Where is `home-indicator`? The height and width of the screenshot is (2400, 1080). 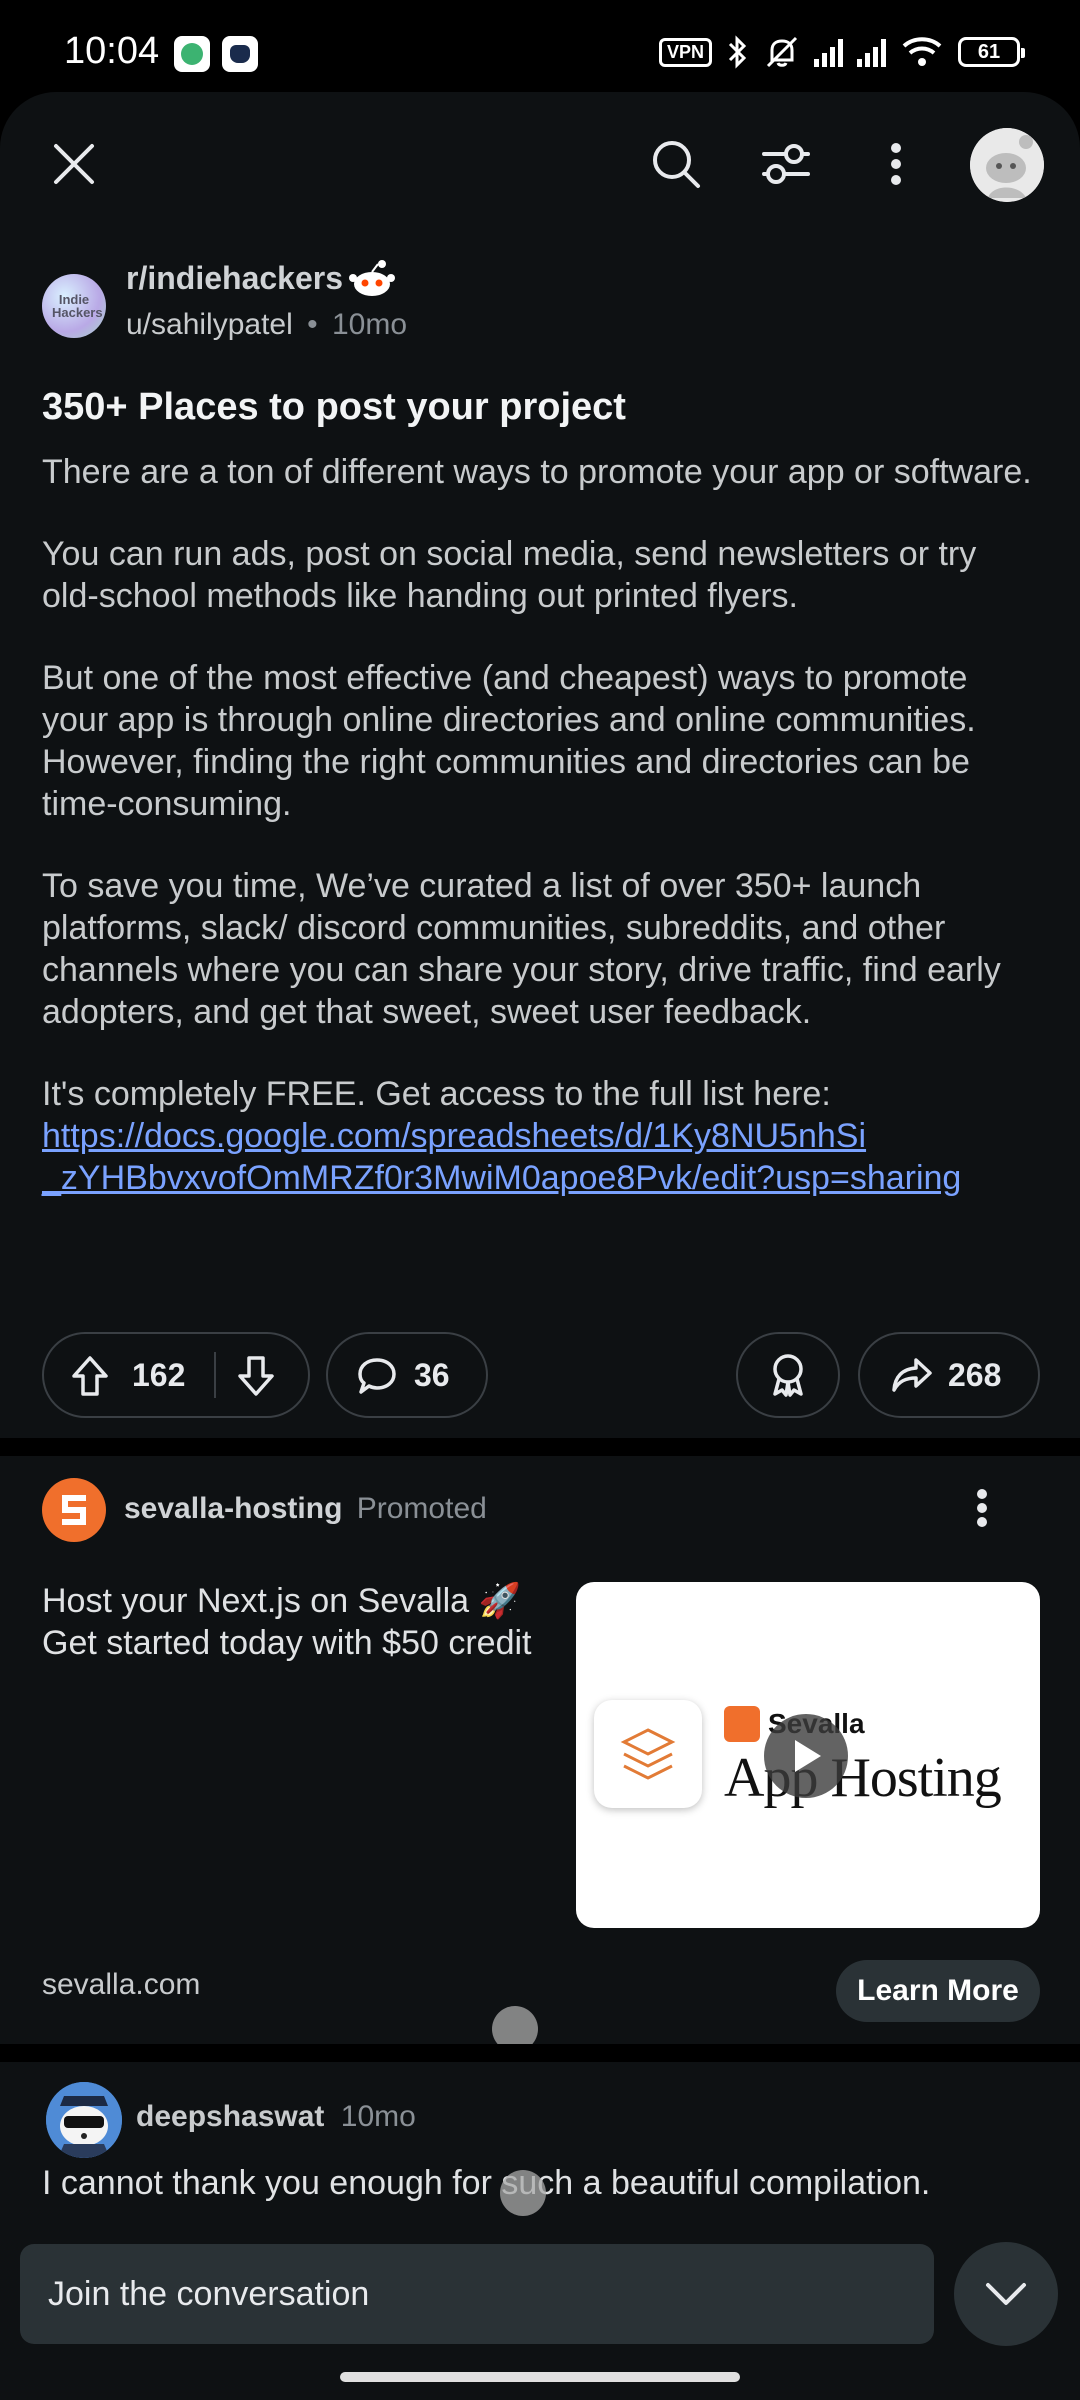 home-indicator is located at coordinates (540, 2377).